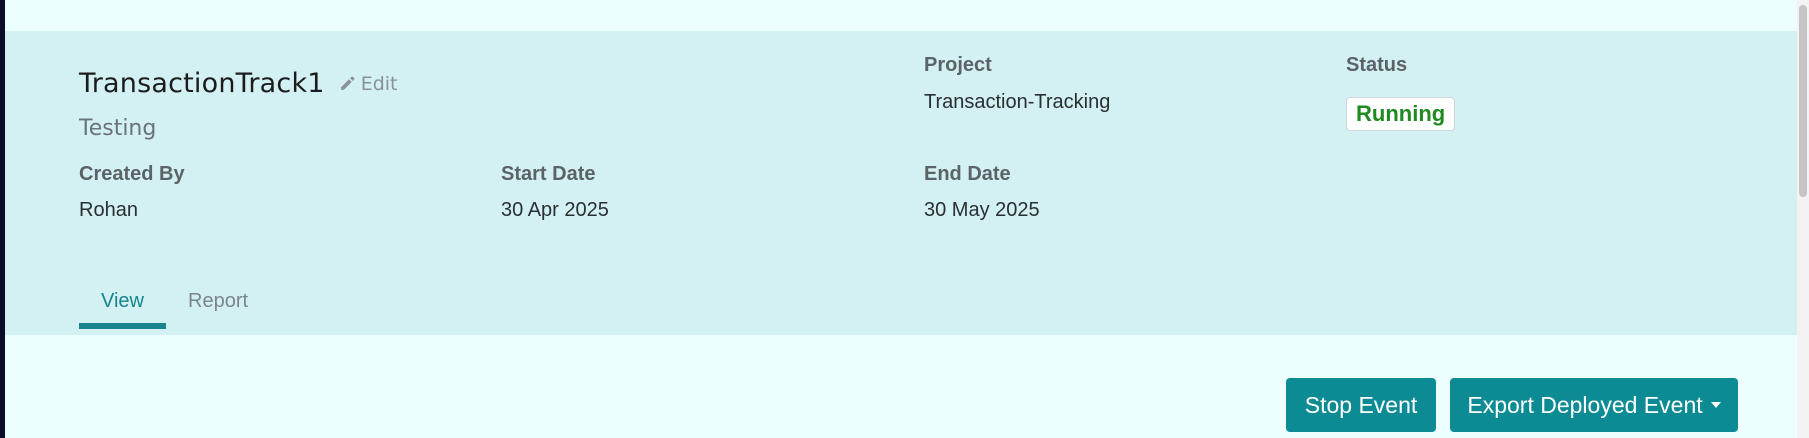 This screenshot has width=1809, height=438. I want to click on end-date-value: 30 May 2025, so click(982, 210).